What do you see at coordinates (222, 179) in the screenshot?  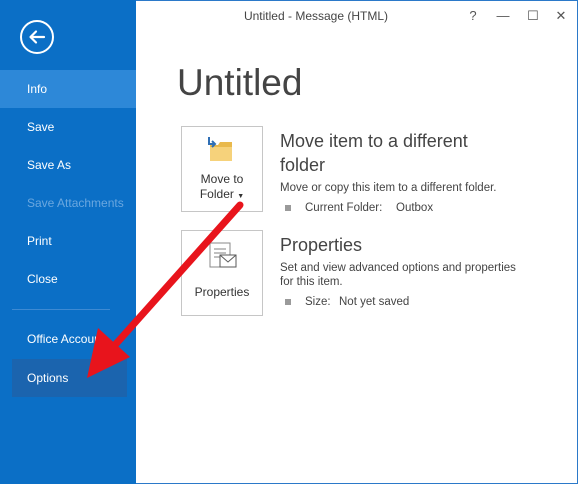 I see `move-to-label-line1: Move to` at bounding box center [222, 179].